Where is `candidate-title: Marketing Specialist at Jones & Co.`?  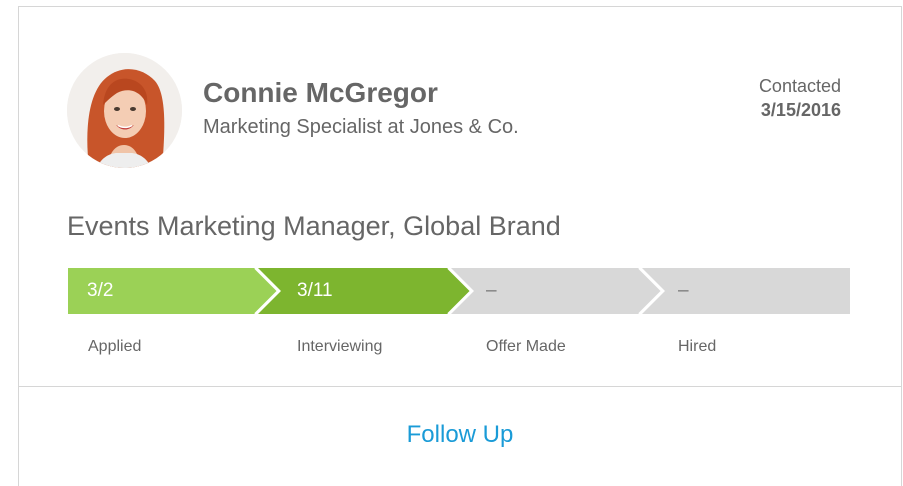 candidate-title: Marketing Specialist at Jones & Co. is located at coordinates (361, 127).